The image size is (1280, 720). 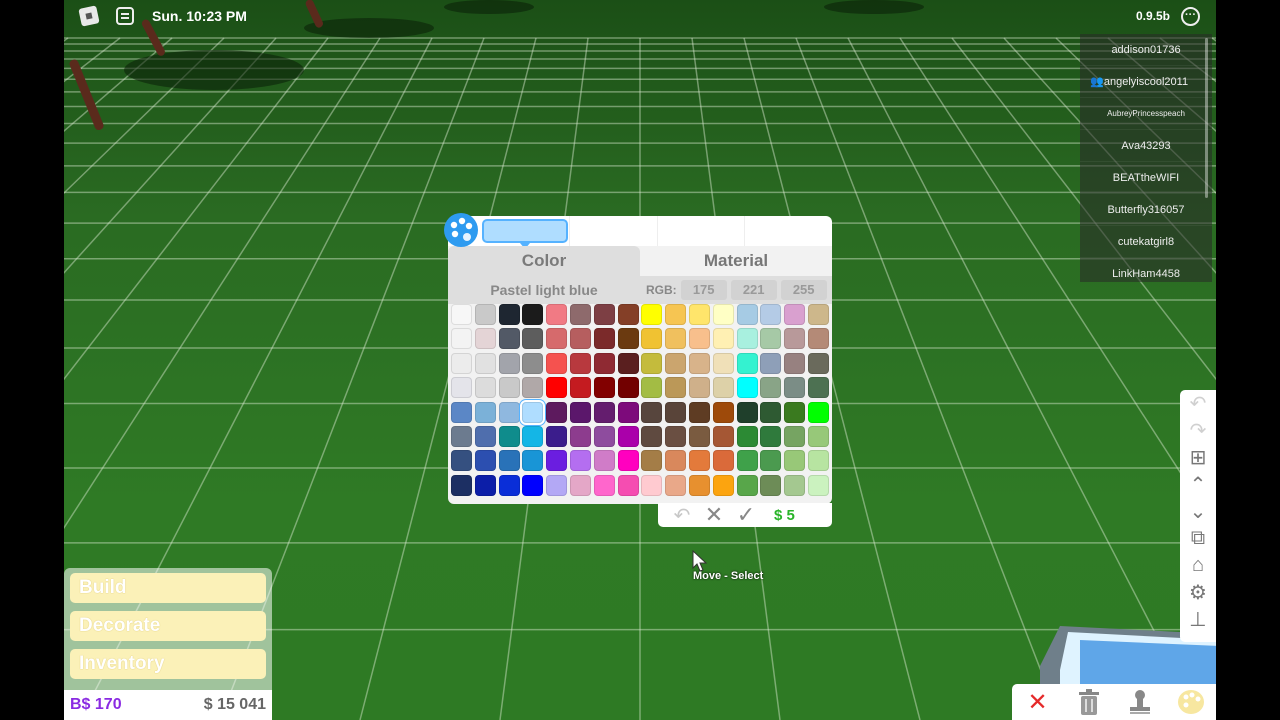 I want to click on stamp-icon: ⊥, so click(x=1198, y=619).